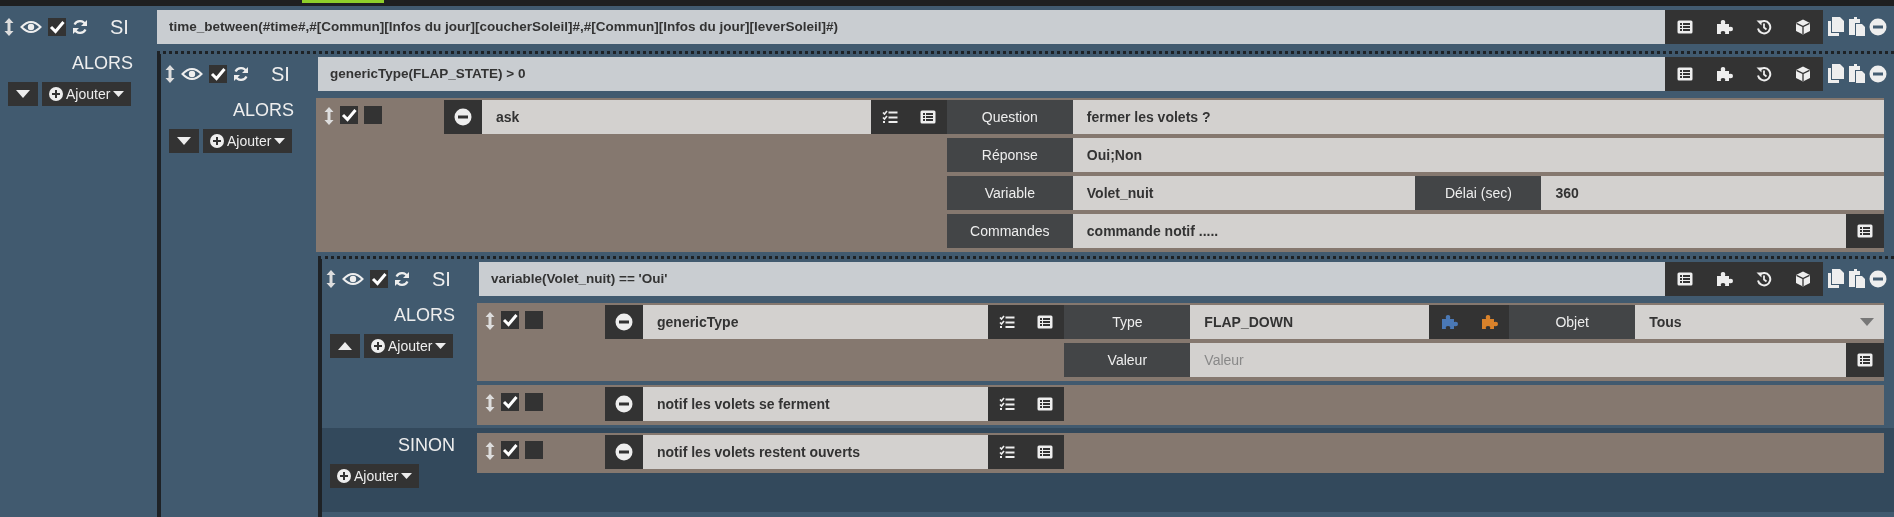 This screenshot has width=1894, height=517. Describe the element at coordinates (1712, 193) in the screenshot. I see `option-field: 360` at that location.